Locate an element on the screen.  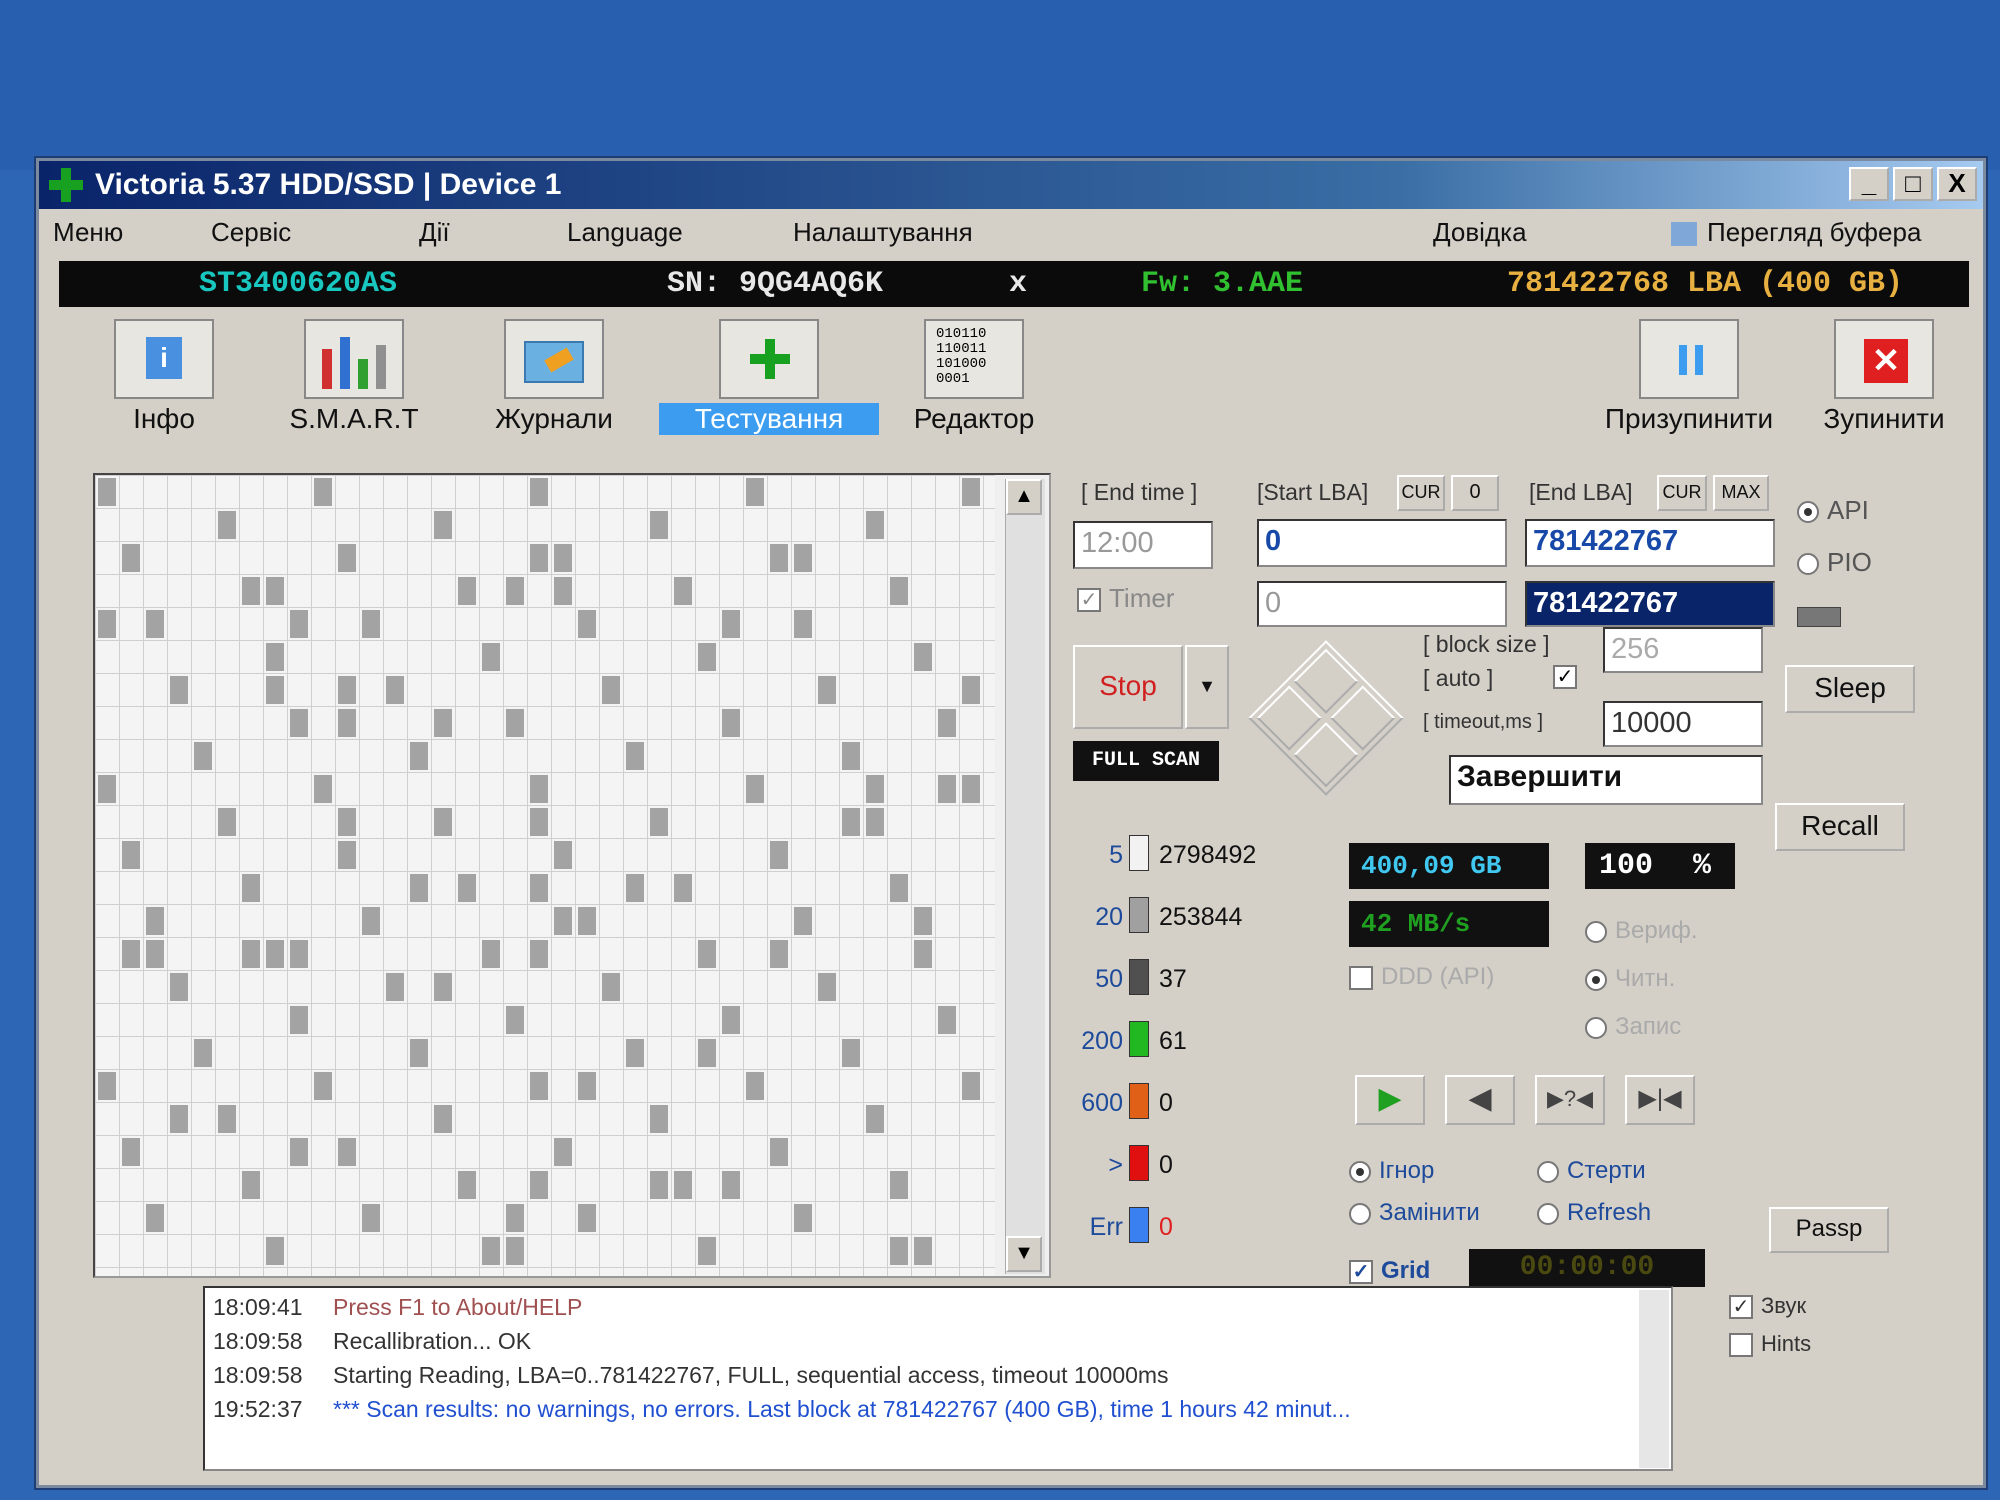
hints-check is located at coordinates (1741, 1345).